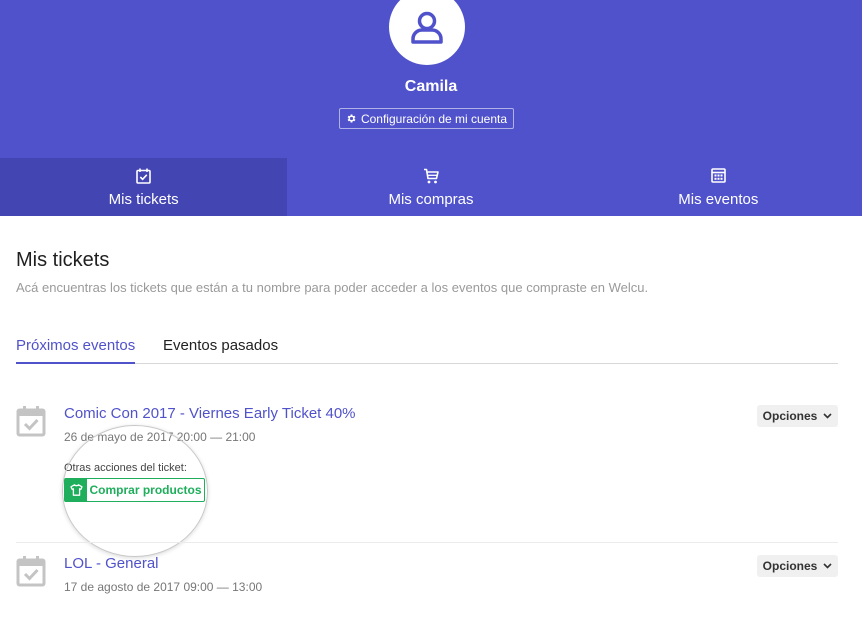  Describe the element at coordinates (76, 350) in the screenshot. I see `tab-proximos-eventos: Próximos eventos` at that location.